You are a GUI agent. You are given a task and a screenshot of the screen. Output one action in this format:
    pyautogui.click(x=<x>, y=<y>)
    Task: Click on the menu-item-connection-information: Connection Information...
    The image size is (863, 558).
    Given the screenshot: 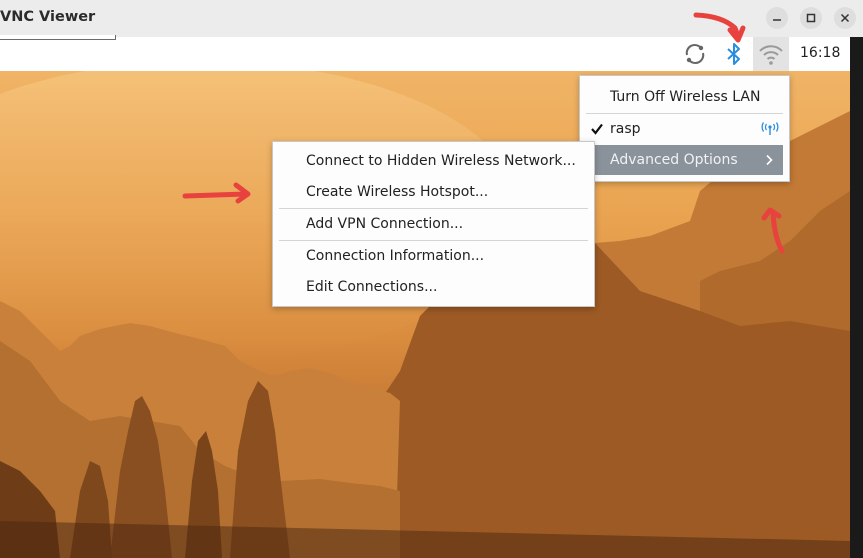 What is the action you would take?
    pyautogui.click(x=433, y=256)
    